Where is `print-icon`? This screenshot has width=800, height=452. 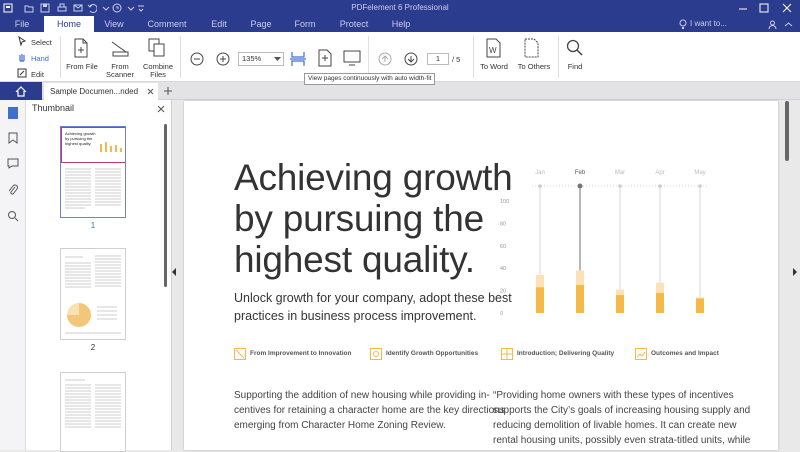 print-icon is located at coordinates (62, 8).